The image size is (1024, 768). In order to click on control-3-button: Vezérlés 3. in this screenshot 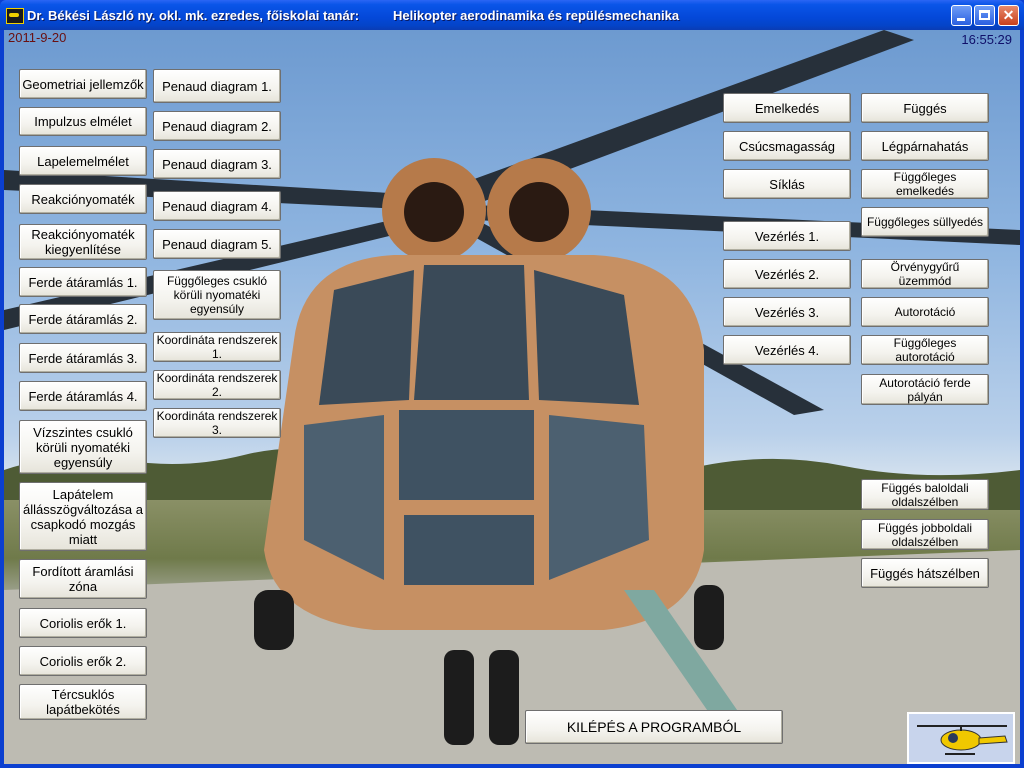, I will do `click(787, 312)`.